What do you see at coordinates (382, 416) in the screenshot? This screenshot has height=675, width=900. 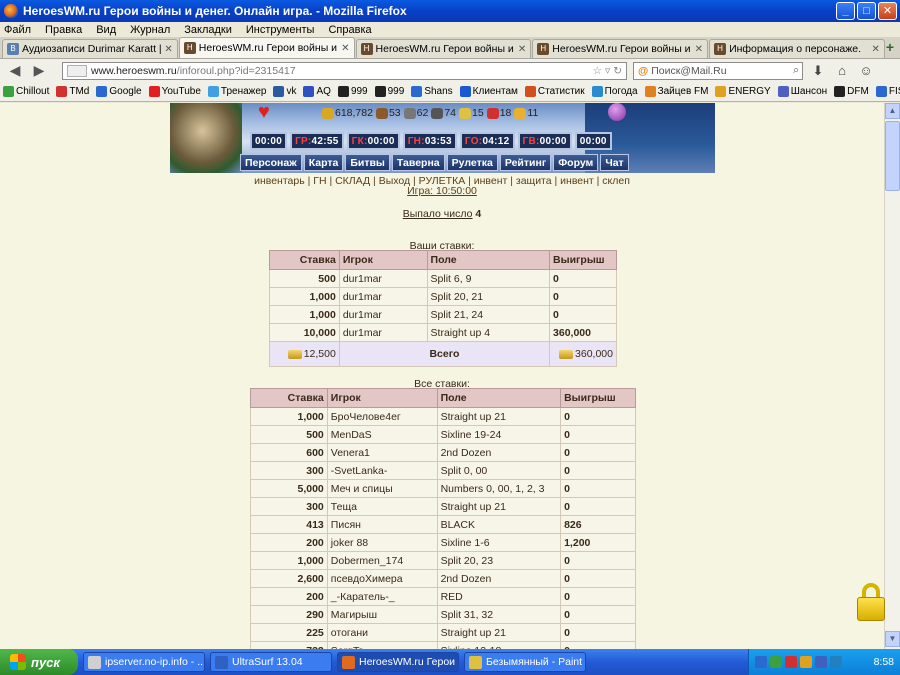 I see `bet-player: БроЧелове4ег` at bounding box center [382, 416].